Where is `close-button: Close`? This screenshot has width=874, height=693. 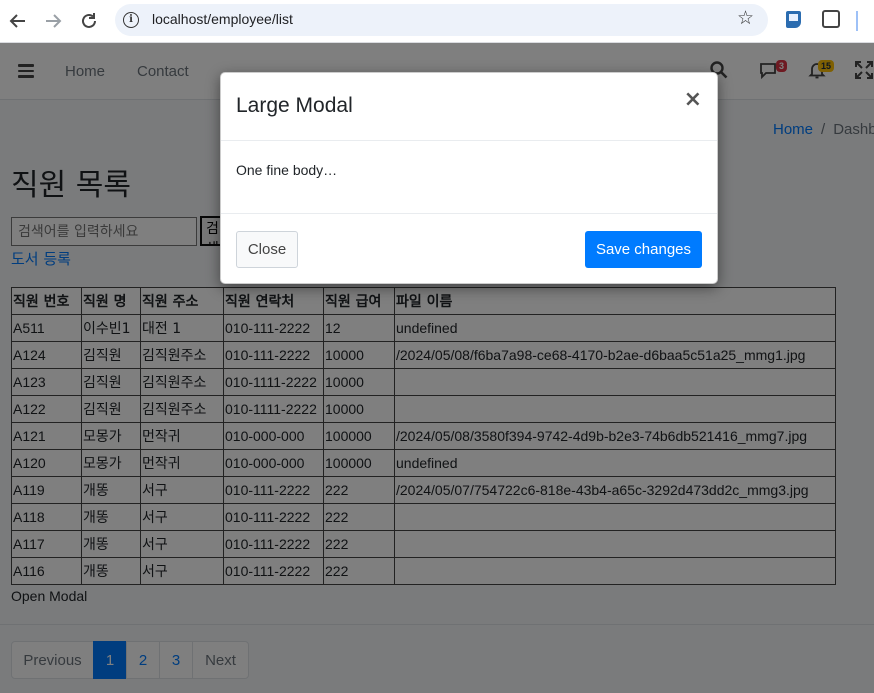
close-button: Close is located at coordinates (267, 249).